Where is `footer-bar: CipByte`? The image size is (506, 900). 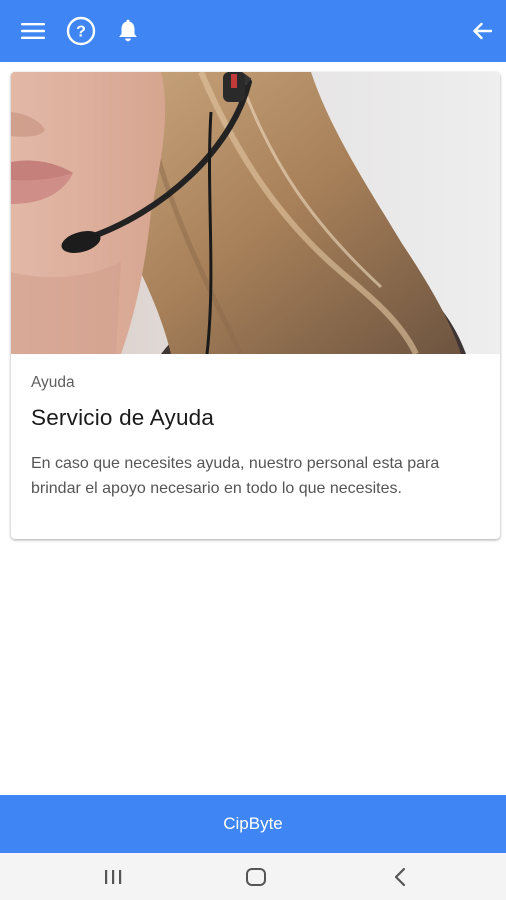
footer-bar: CipByte is located at coordinates (253, 824).